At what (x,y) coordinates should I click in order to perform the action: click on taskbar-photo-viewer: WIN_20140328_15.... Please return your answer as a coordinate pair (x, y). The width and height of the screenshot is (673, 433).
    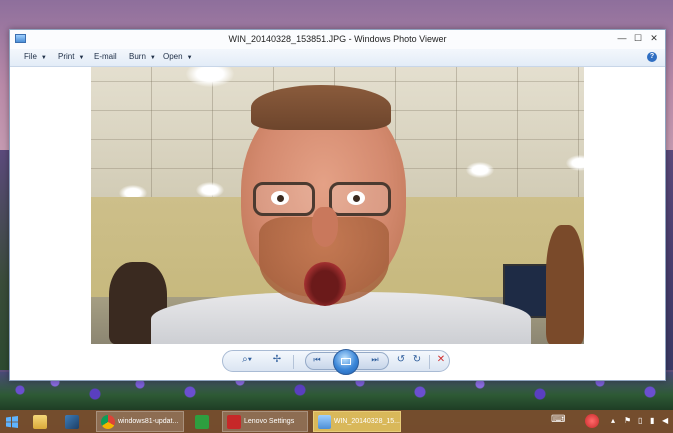
    Looking at the image, I should click on (357, 421).